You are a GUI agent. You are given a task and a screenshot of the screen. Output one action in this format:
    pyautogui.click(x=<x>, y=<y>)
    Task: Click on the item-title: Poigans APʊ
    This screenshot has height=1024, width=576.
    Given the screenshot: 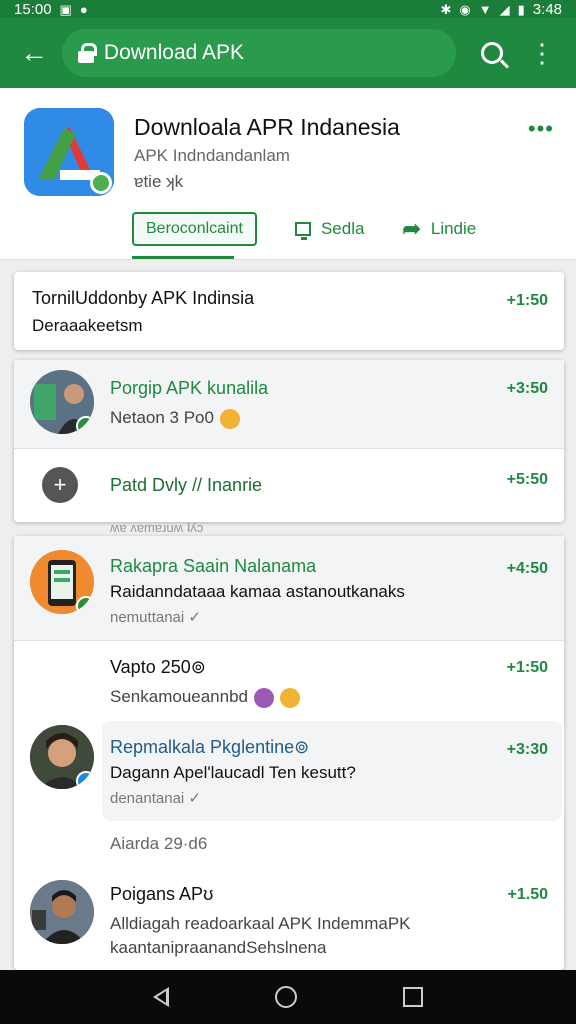 What is the action you would take?
    pyautogui.click(x=162, y=894)
    